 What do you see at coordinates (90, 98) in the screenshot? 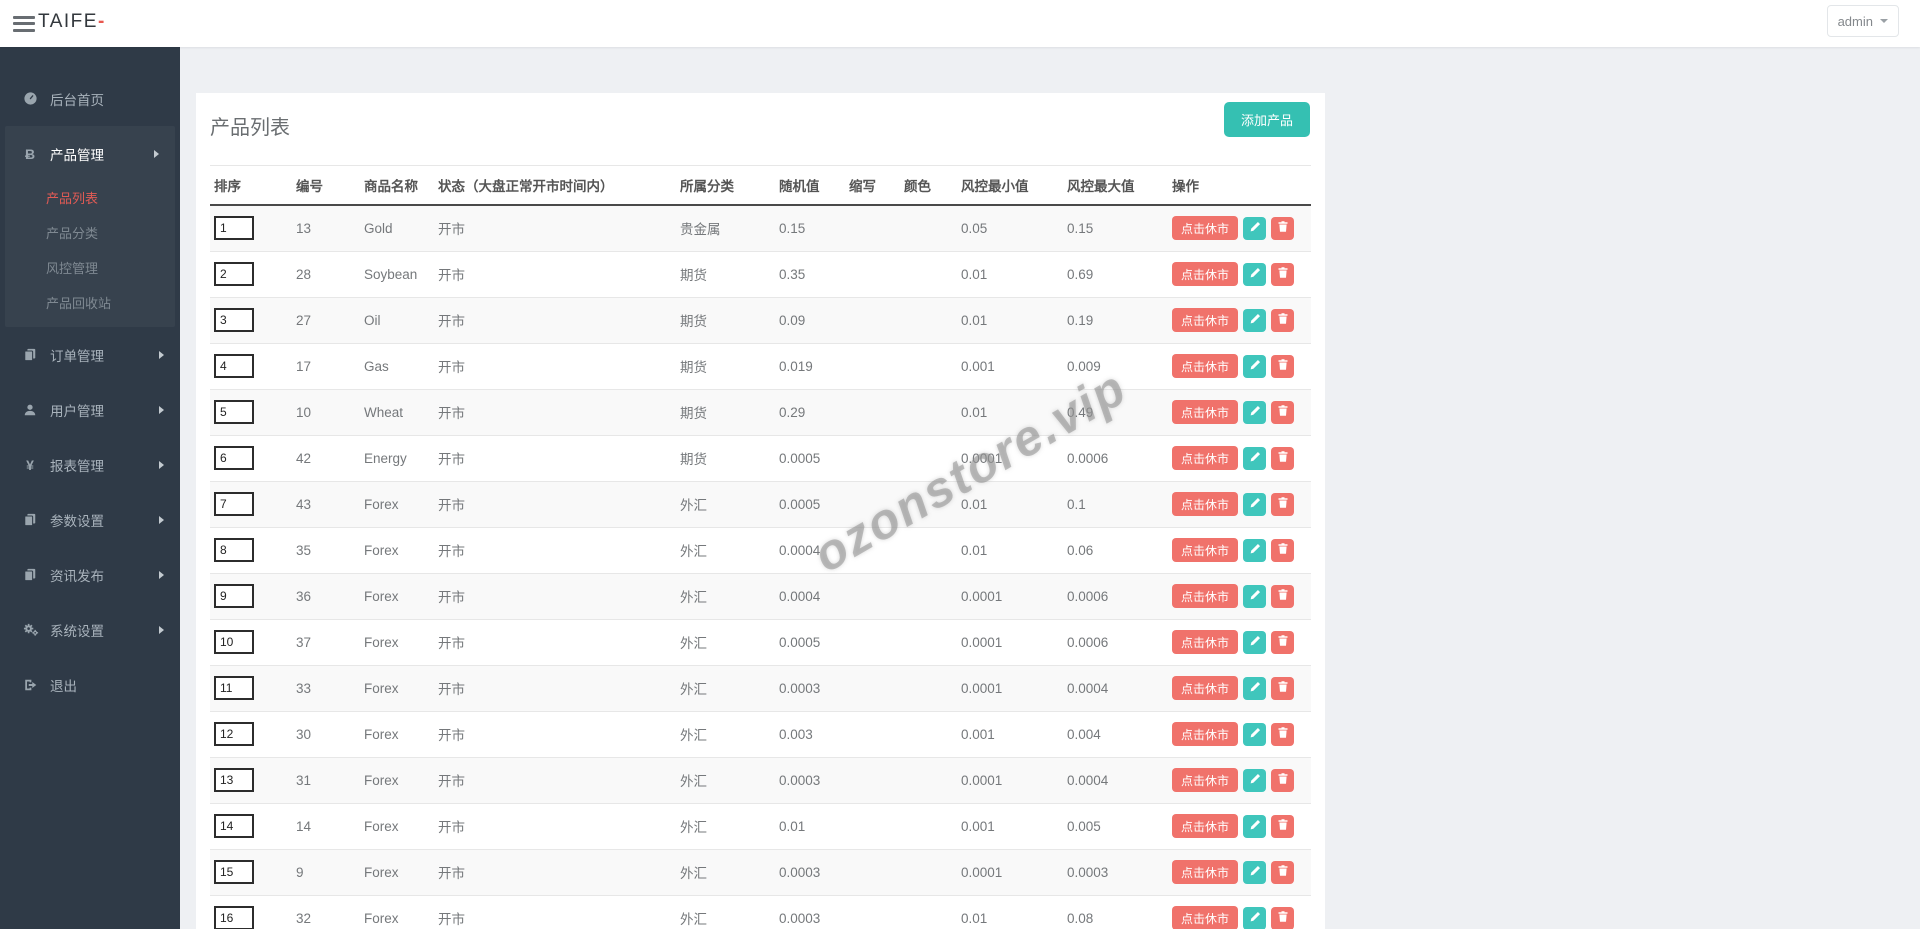
I see `sidebar-item-dashboard: 后台首页` at bounding box center [90, 98].